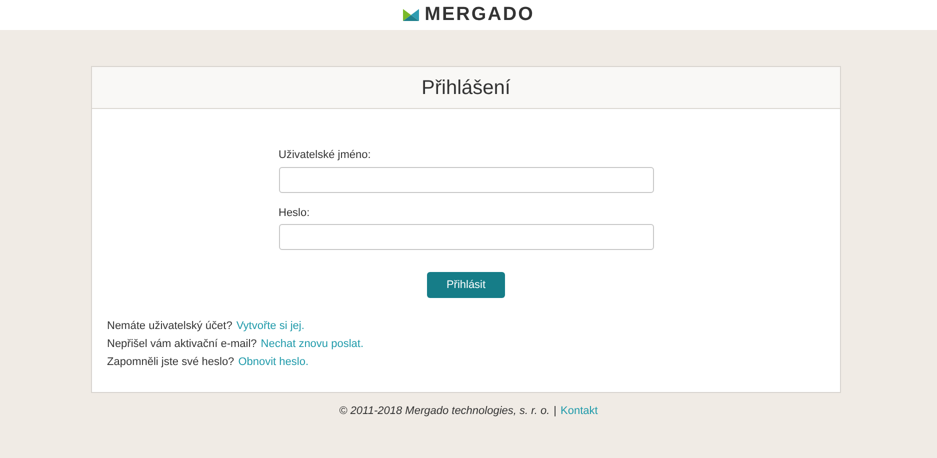 The image size is (937, 458). I want to click on card-title: Přihlášení, so click(466, 88).